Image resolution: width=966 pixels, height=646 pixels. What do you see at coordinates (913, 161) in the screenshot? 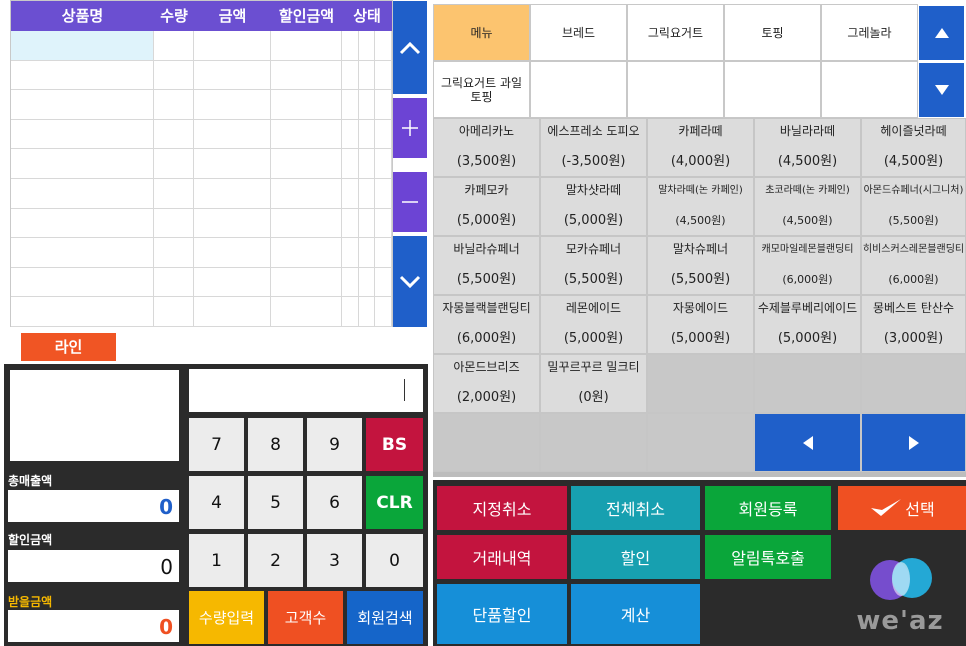
I see `product-price: (4,500원)` at bounding box center [913, 161].